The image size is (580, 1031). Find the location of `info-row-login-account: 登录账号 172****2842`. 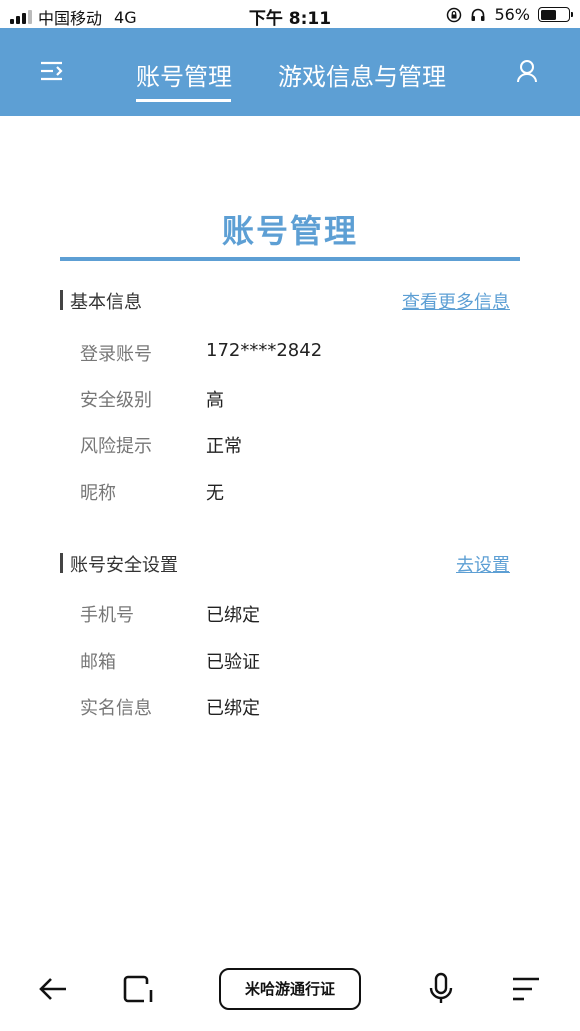

info-row-login-account: 登录账号 172****2842 is located at coordinates (280, 352).